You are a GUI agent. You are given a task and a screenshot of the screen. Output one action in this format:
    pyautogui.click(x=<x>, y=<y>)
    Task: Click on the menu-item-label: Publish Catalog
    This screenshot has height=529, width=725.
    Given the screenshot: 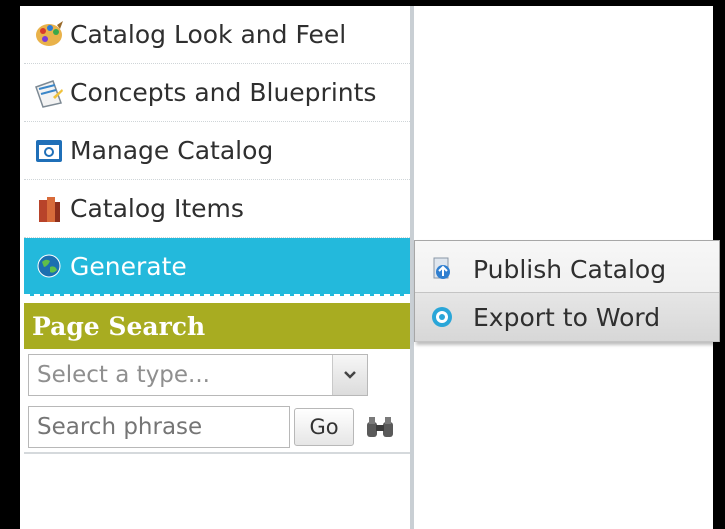 What is the action you would take?
    pyautogui.click(x=570, y=269)
    